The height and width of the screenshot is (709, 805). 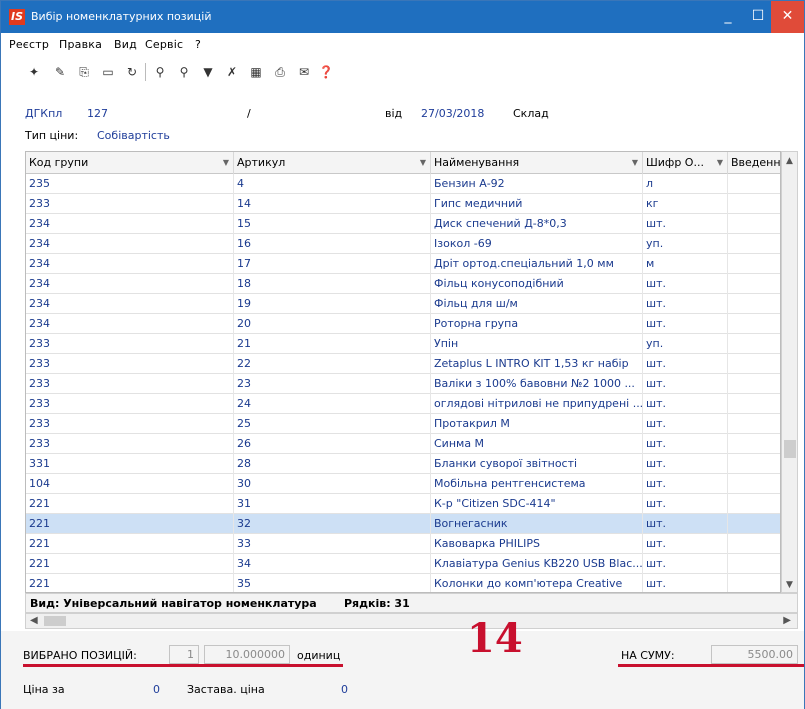 What do you see at coordinates (130, 344) in the screenshot?
I see `table-cell: 233` at bounding box center [130, 344].